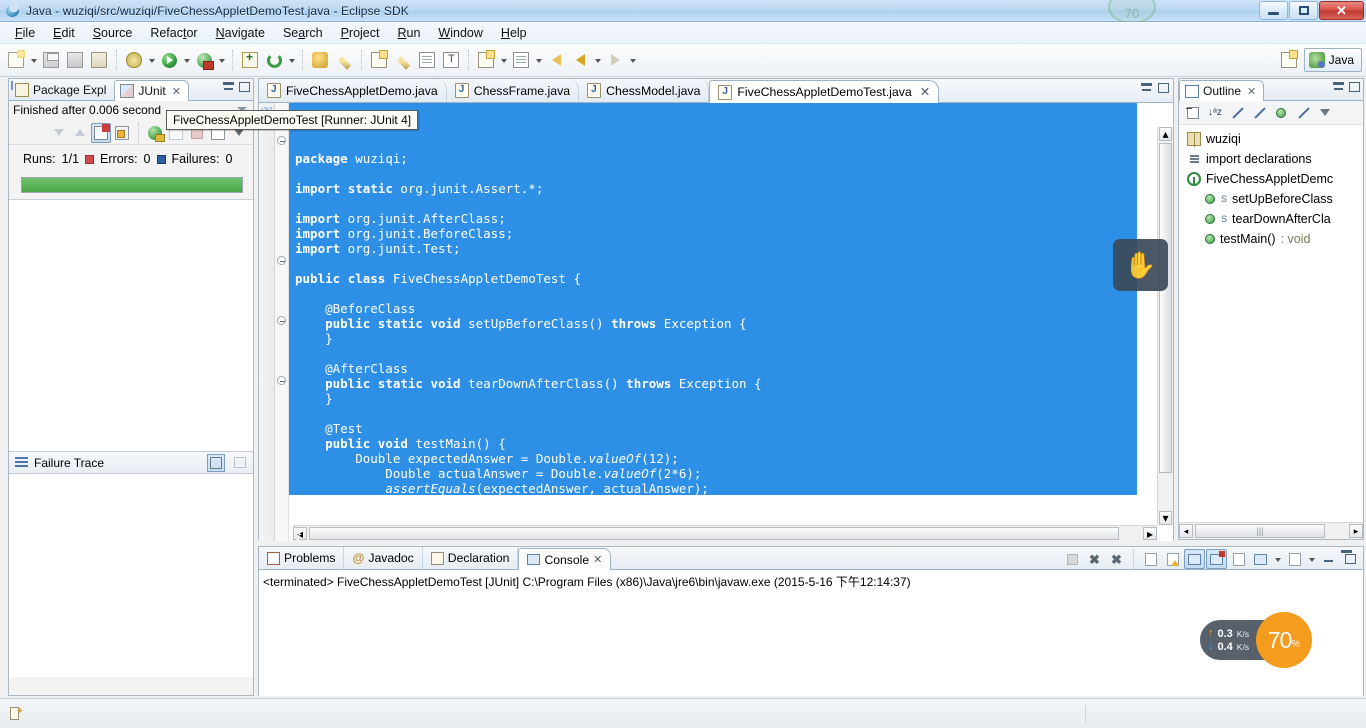  I want to click on pin-console-button, so click(1238, 559).